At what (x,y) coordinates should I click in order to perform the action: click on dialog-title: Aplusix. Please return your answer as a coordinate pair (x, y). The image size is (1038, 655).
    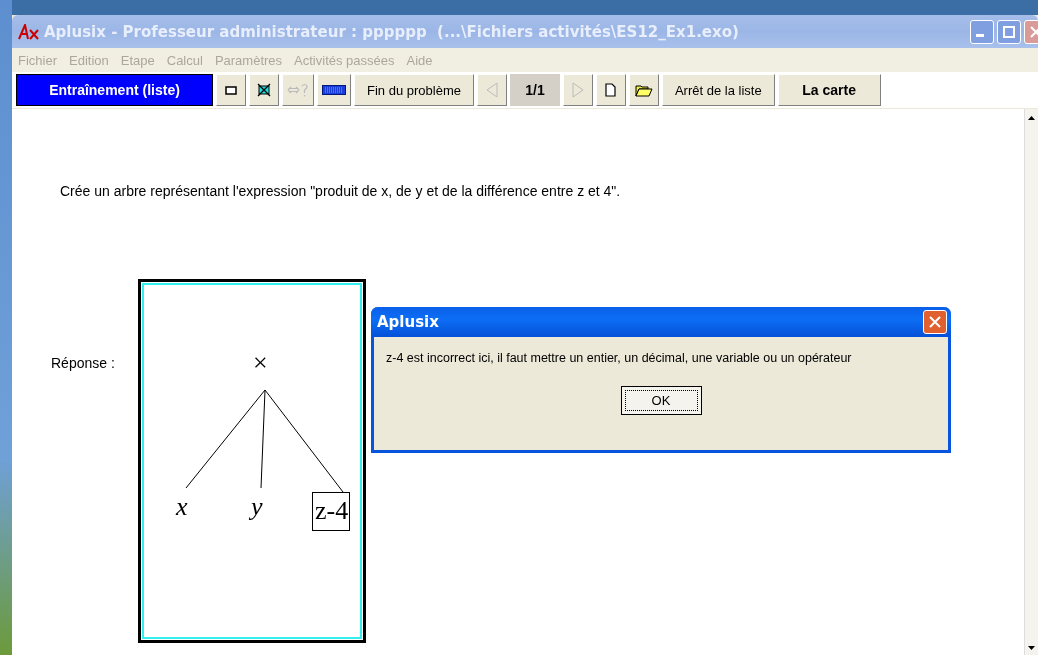
    Looking at the image, I should click on (408, 322).